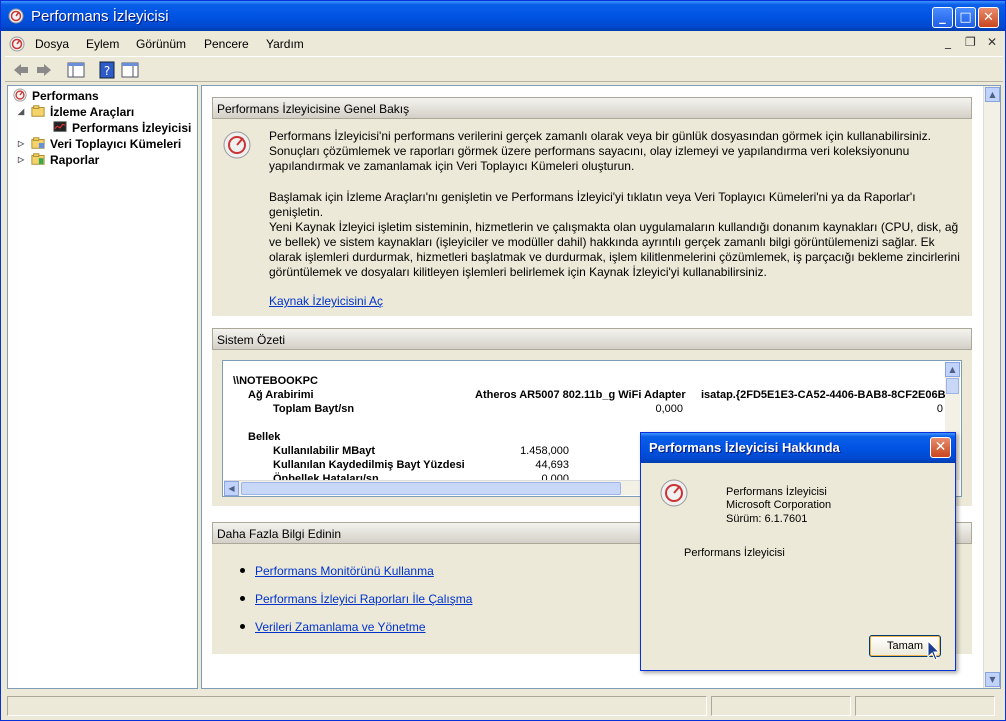  Describe the element at coordinates (669, 409) in the screenshot. I see `net-counter-value-1: 0,000` at that location.